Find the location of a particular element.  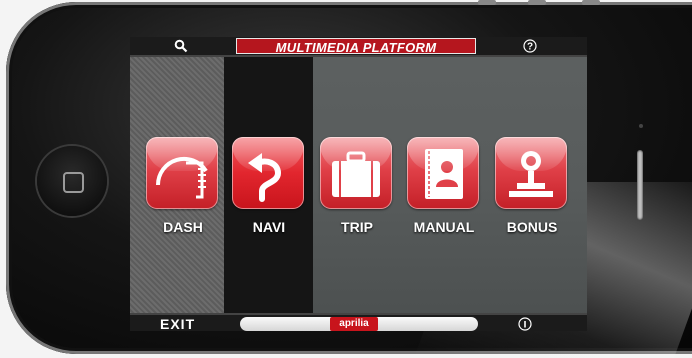

menu-item-dash-tile is located at coordinates (182, 173).